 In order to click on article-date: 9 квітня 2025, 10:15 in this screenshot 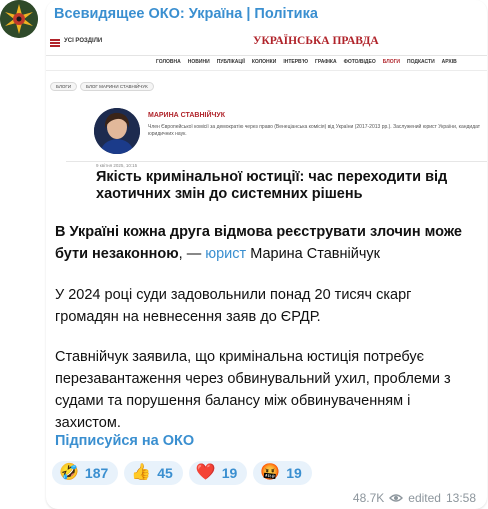, I will do `click(117, 165)`.